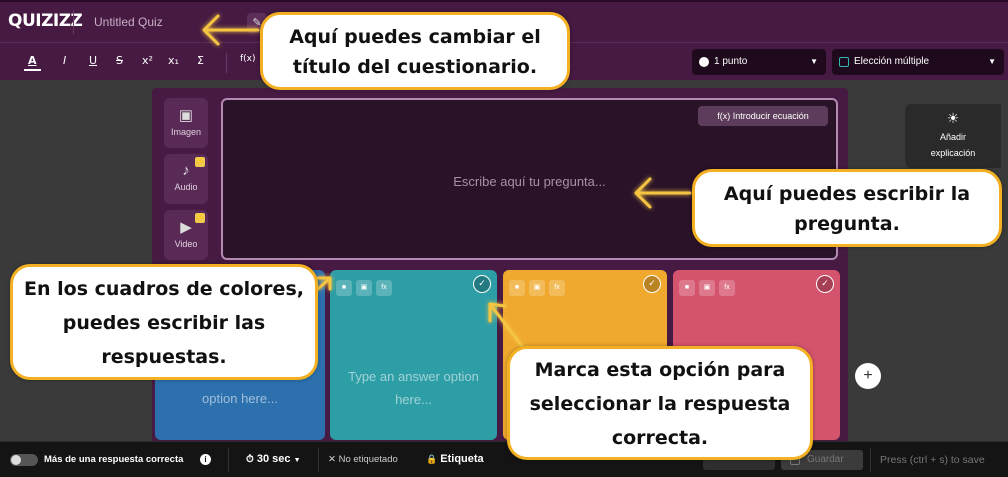  Describe the element at coordinates (205, 459) in the screenshot. I see `info-icon: i` at that location.